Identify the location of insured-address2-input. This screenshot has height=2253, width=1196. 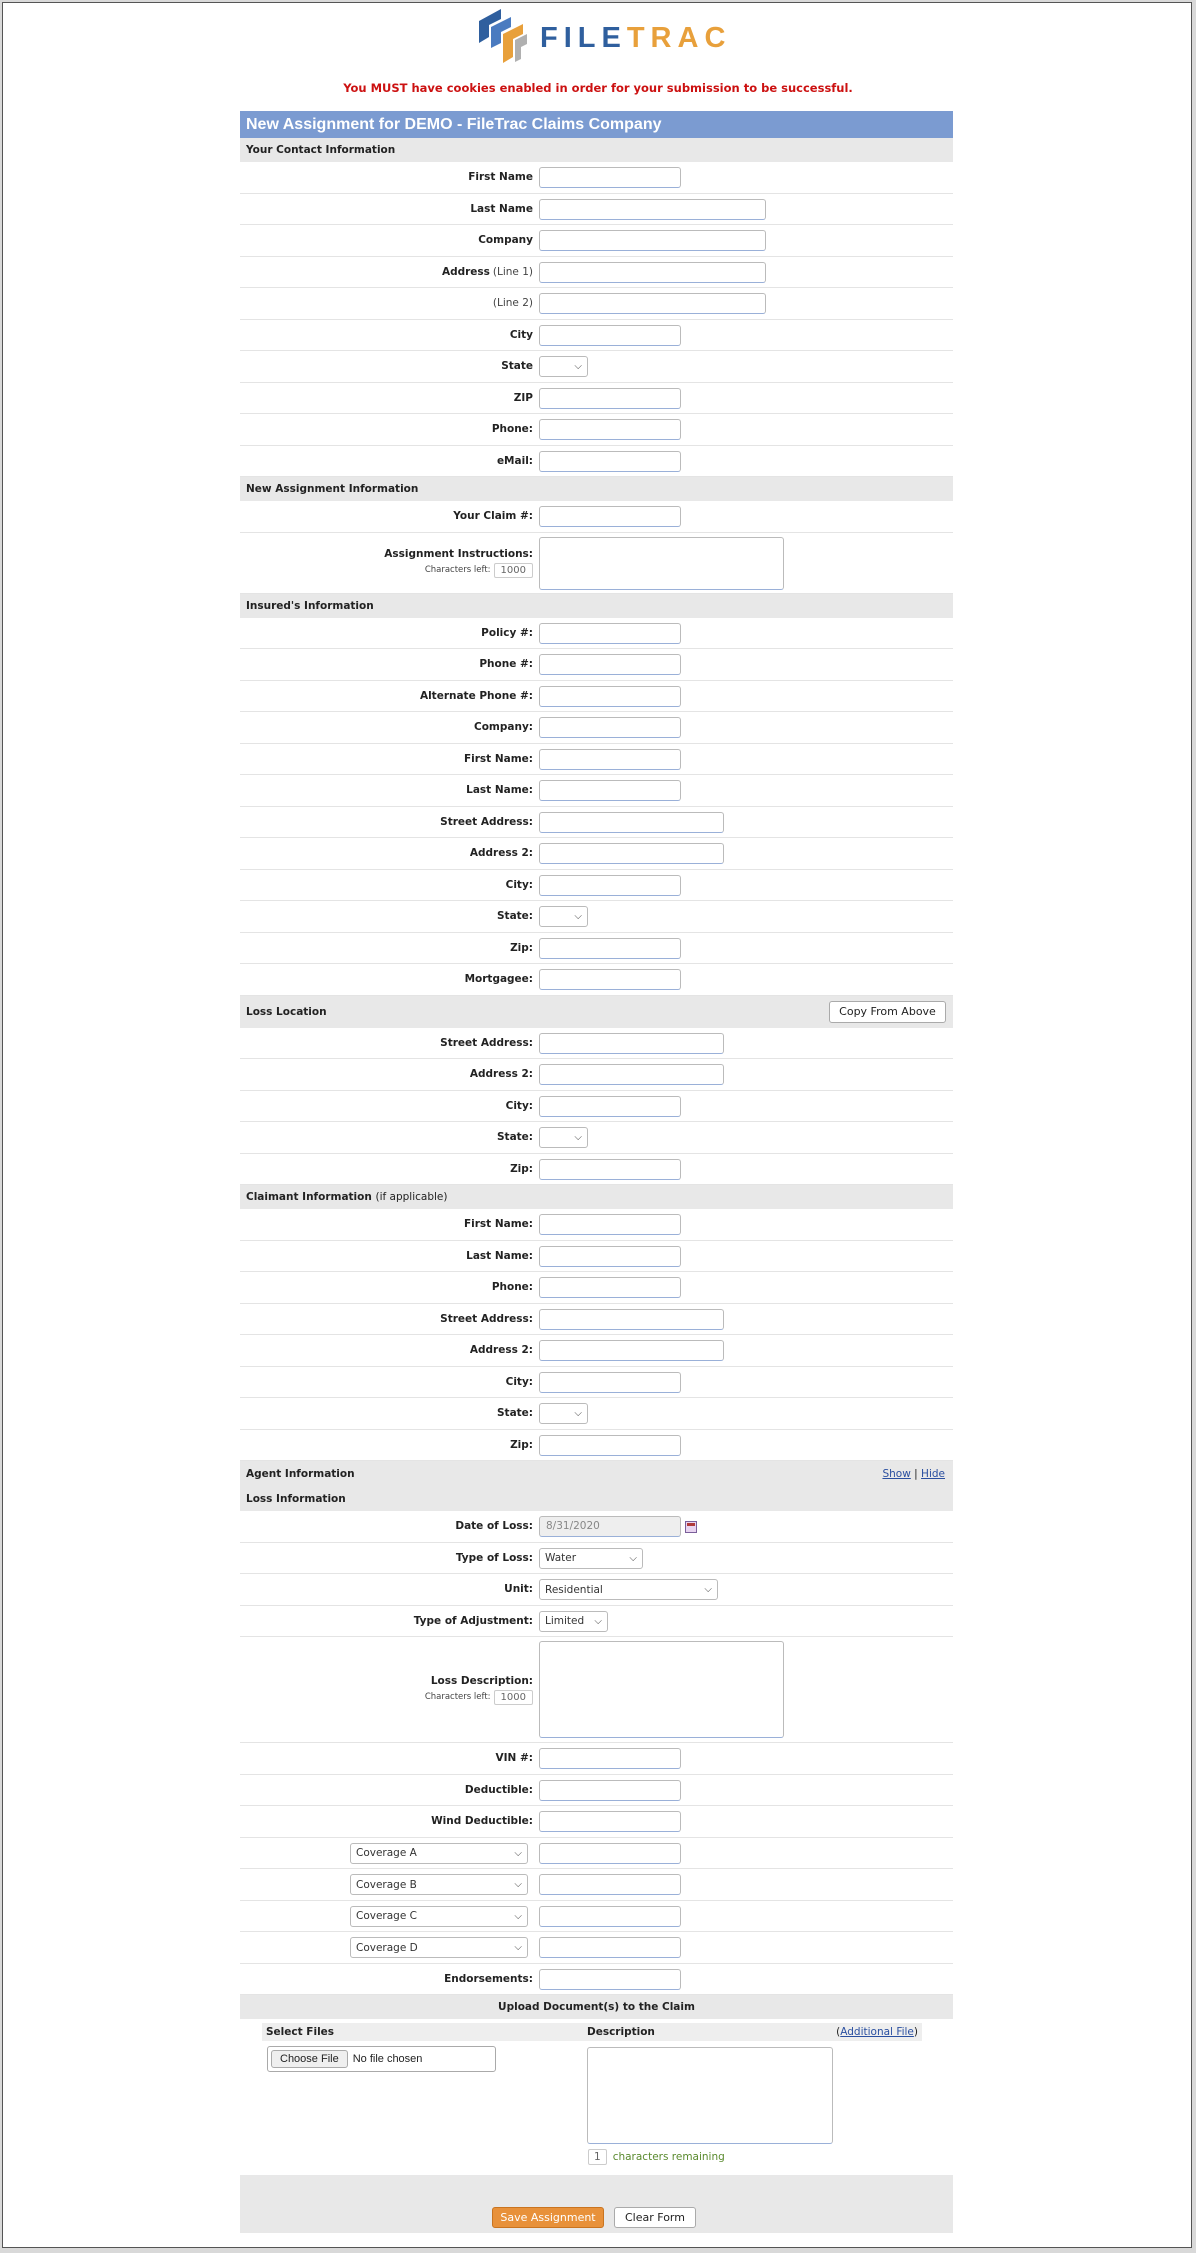
(631, 853).